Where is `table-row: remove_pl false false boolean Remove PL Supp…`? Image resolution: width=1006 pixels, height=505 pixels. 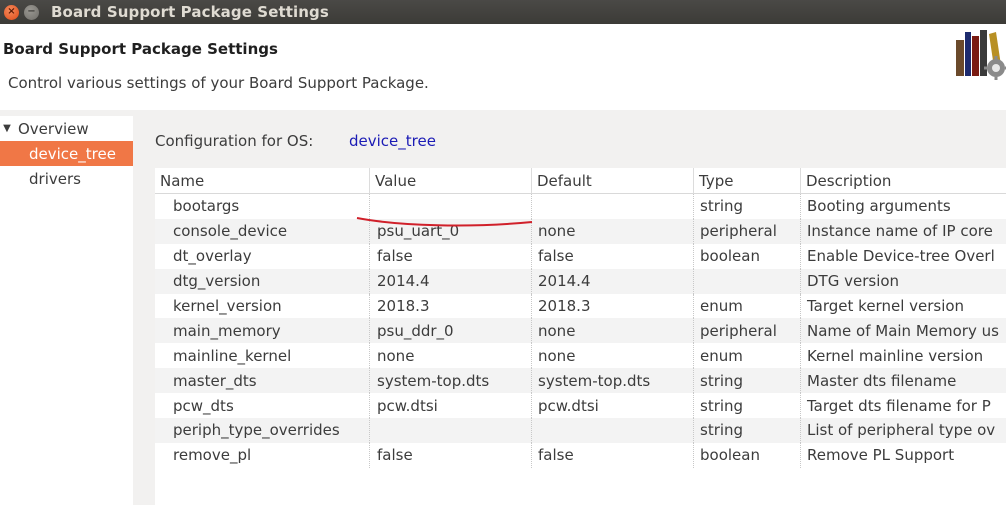
table-row: remove_pl false false boolean Remove PL Supp… is located at coordinates (580, 455).